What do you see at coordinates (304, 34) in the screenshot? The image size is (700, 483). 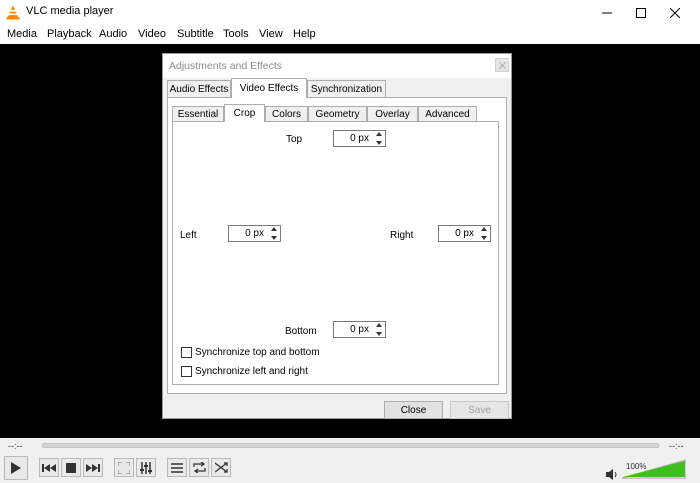 I see `menu-help: Help` at bounding box center [304, 34].